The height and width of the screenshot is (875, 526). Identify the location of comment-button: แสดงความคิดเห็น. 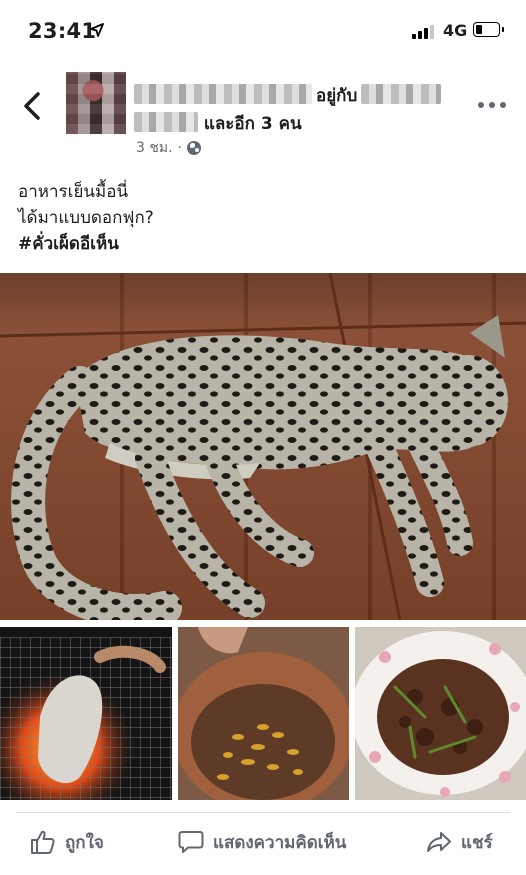
(262, 842).